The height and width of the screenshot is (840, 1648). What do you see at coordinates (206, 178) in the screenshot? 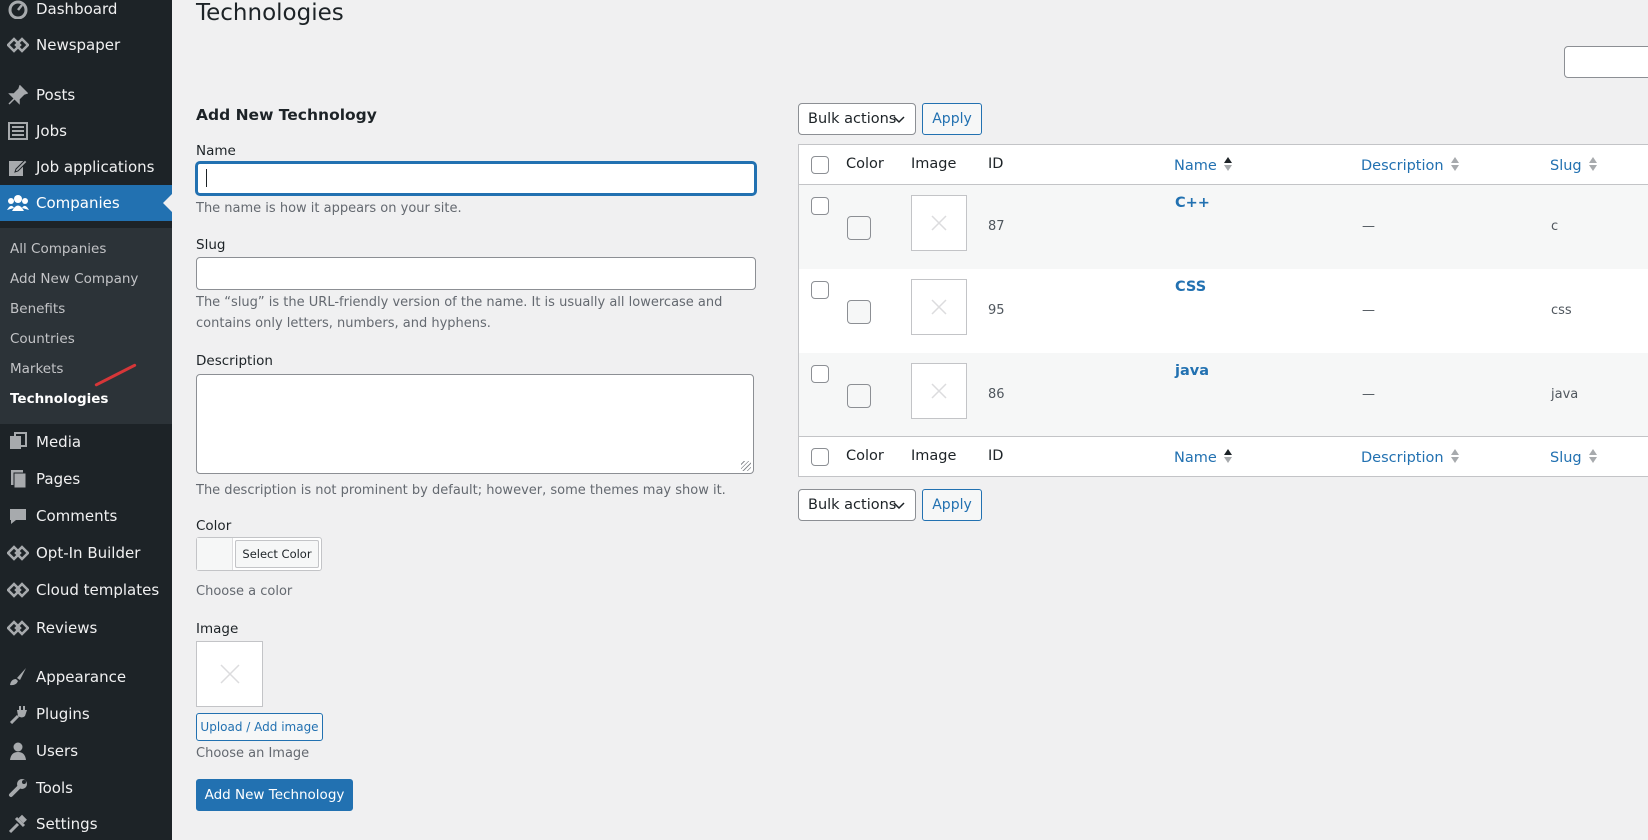
I see `text-caret` at bounding box center [206, 178].